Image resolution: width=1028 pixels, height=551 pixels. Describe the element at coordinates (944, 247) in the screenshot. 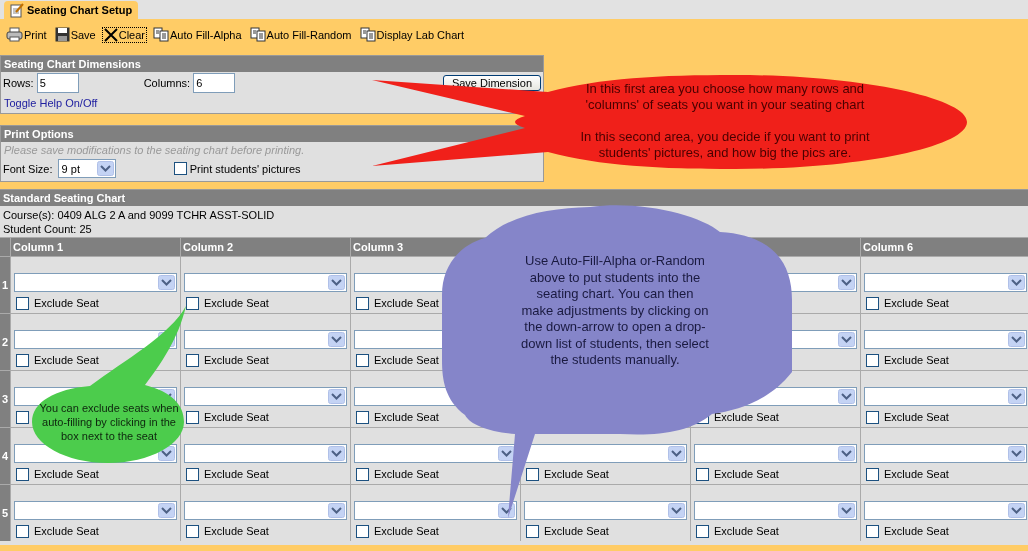

I see `column-header: Column 6` at that location.